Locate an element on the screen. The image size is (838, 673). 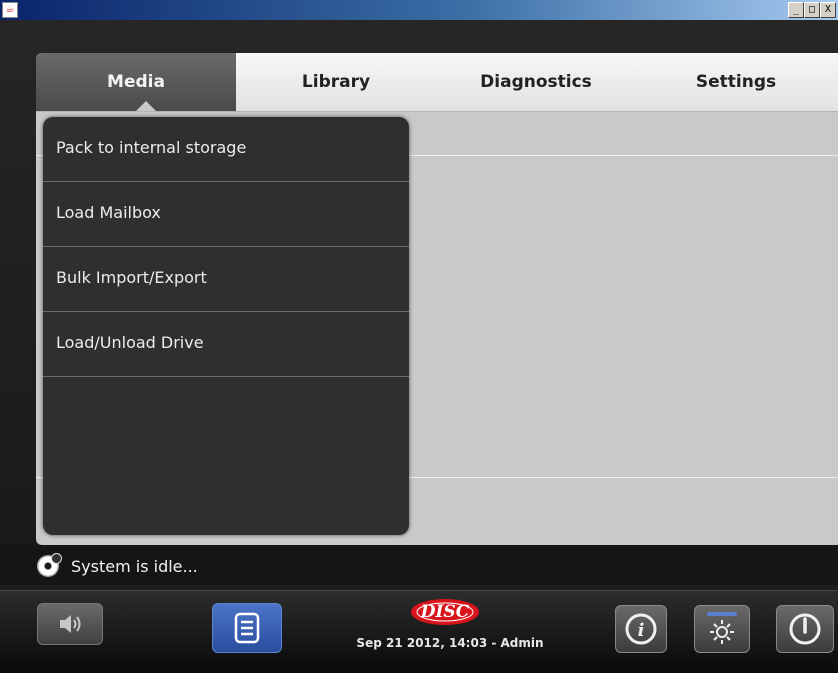
window-title-bar: ☕ _ □ X is located at coordinates (419, 10).